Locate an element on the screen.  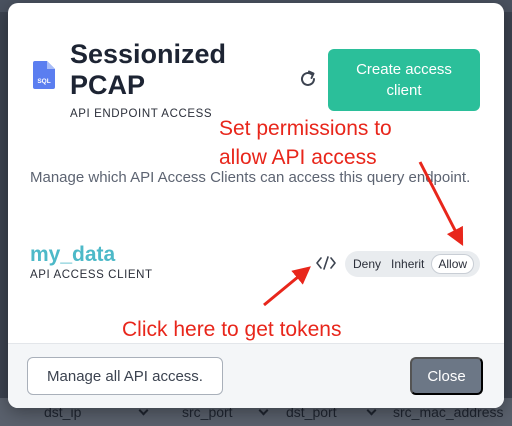
page-subtitle: API ENDPOINT ACCESS is located at coordinates (141, 114).